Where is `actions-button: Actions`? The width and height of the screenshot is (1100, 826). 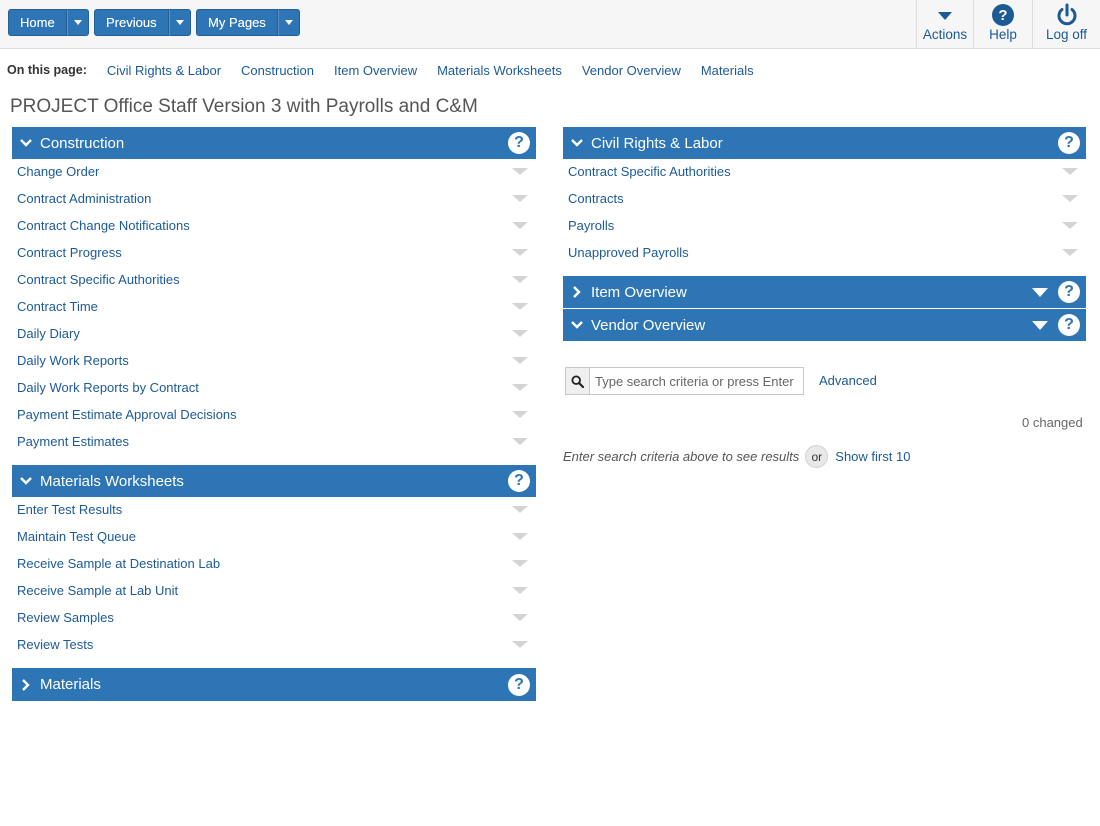
actions-button: Actions is located at coordinates (944, 24).